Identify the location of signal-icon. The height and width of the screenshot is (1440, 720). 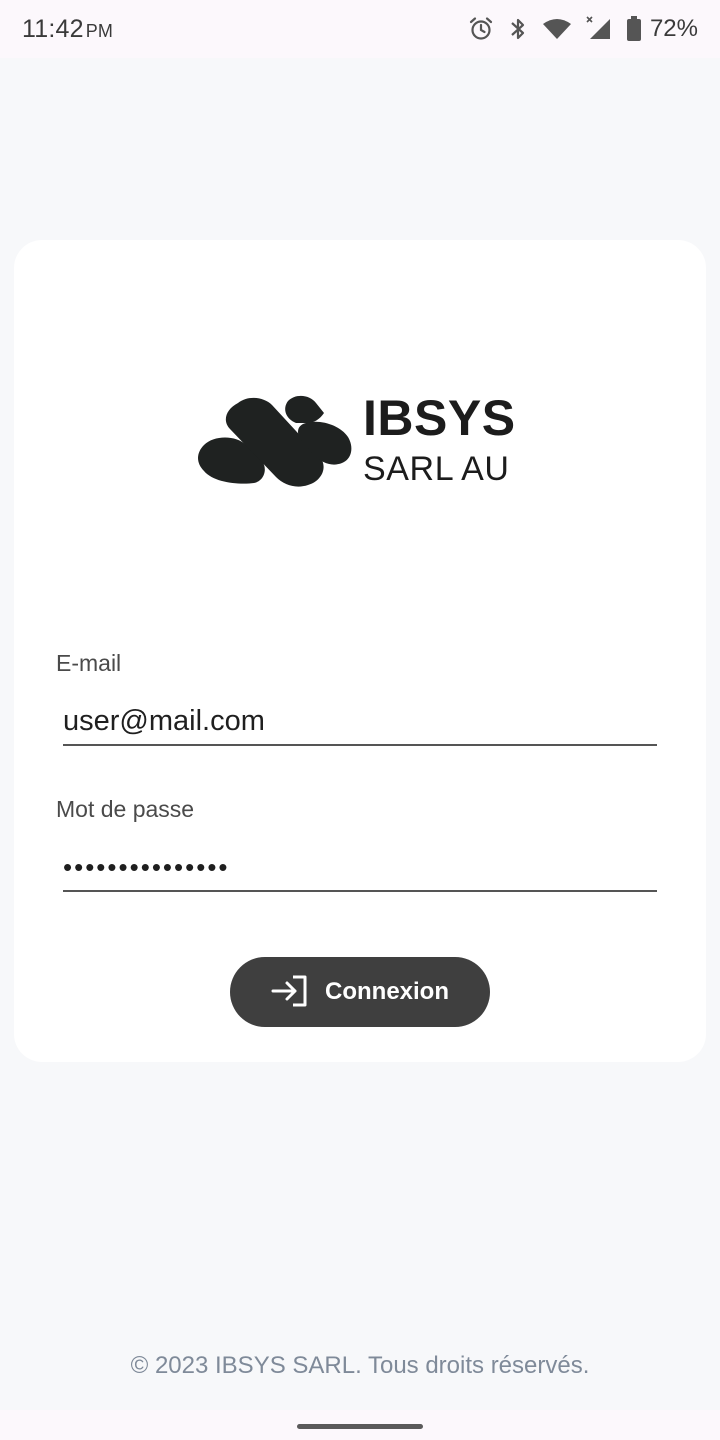
(599, 29).